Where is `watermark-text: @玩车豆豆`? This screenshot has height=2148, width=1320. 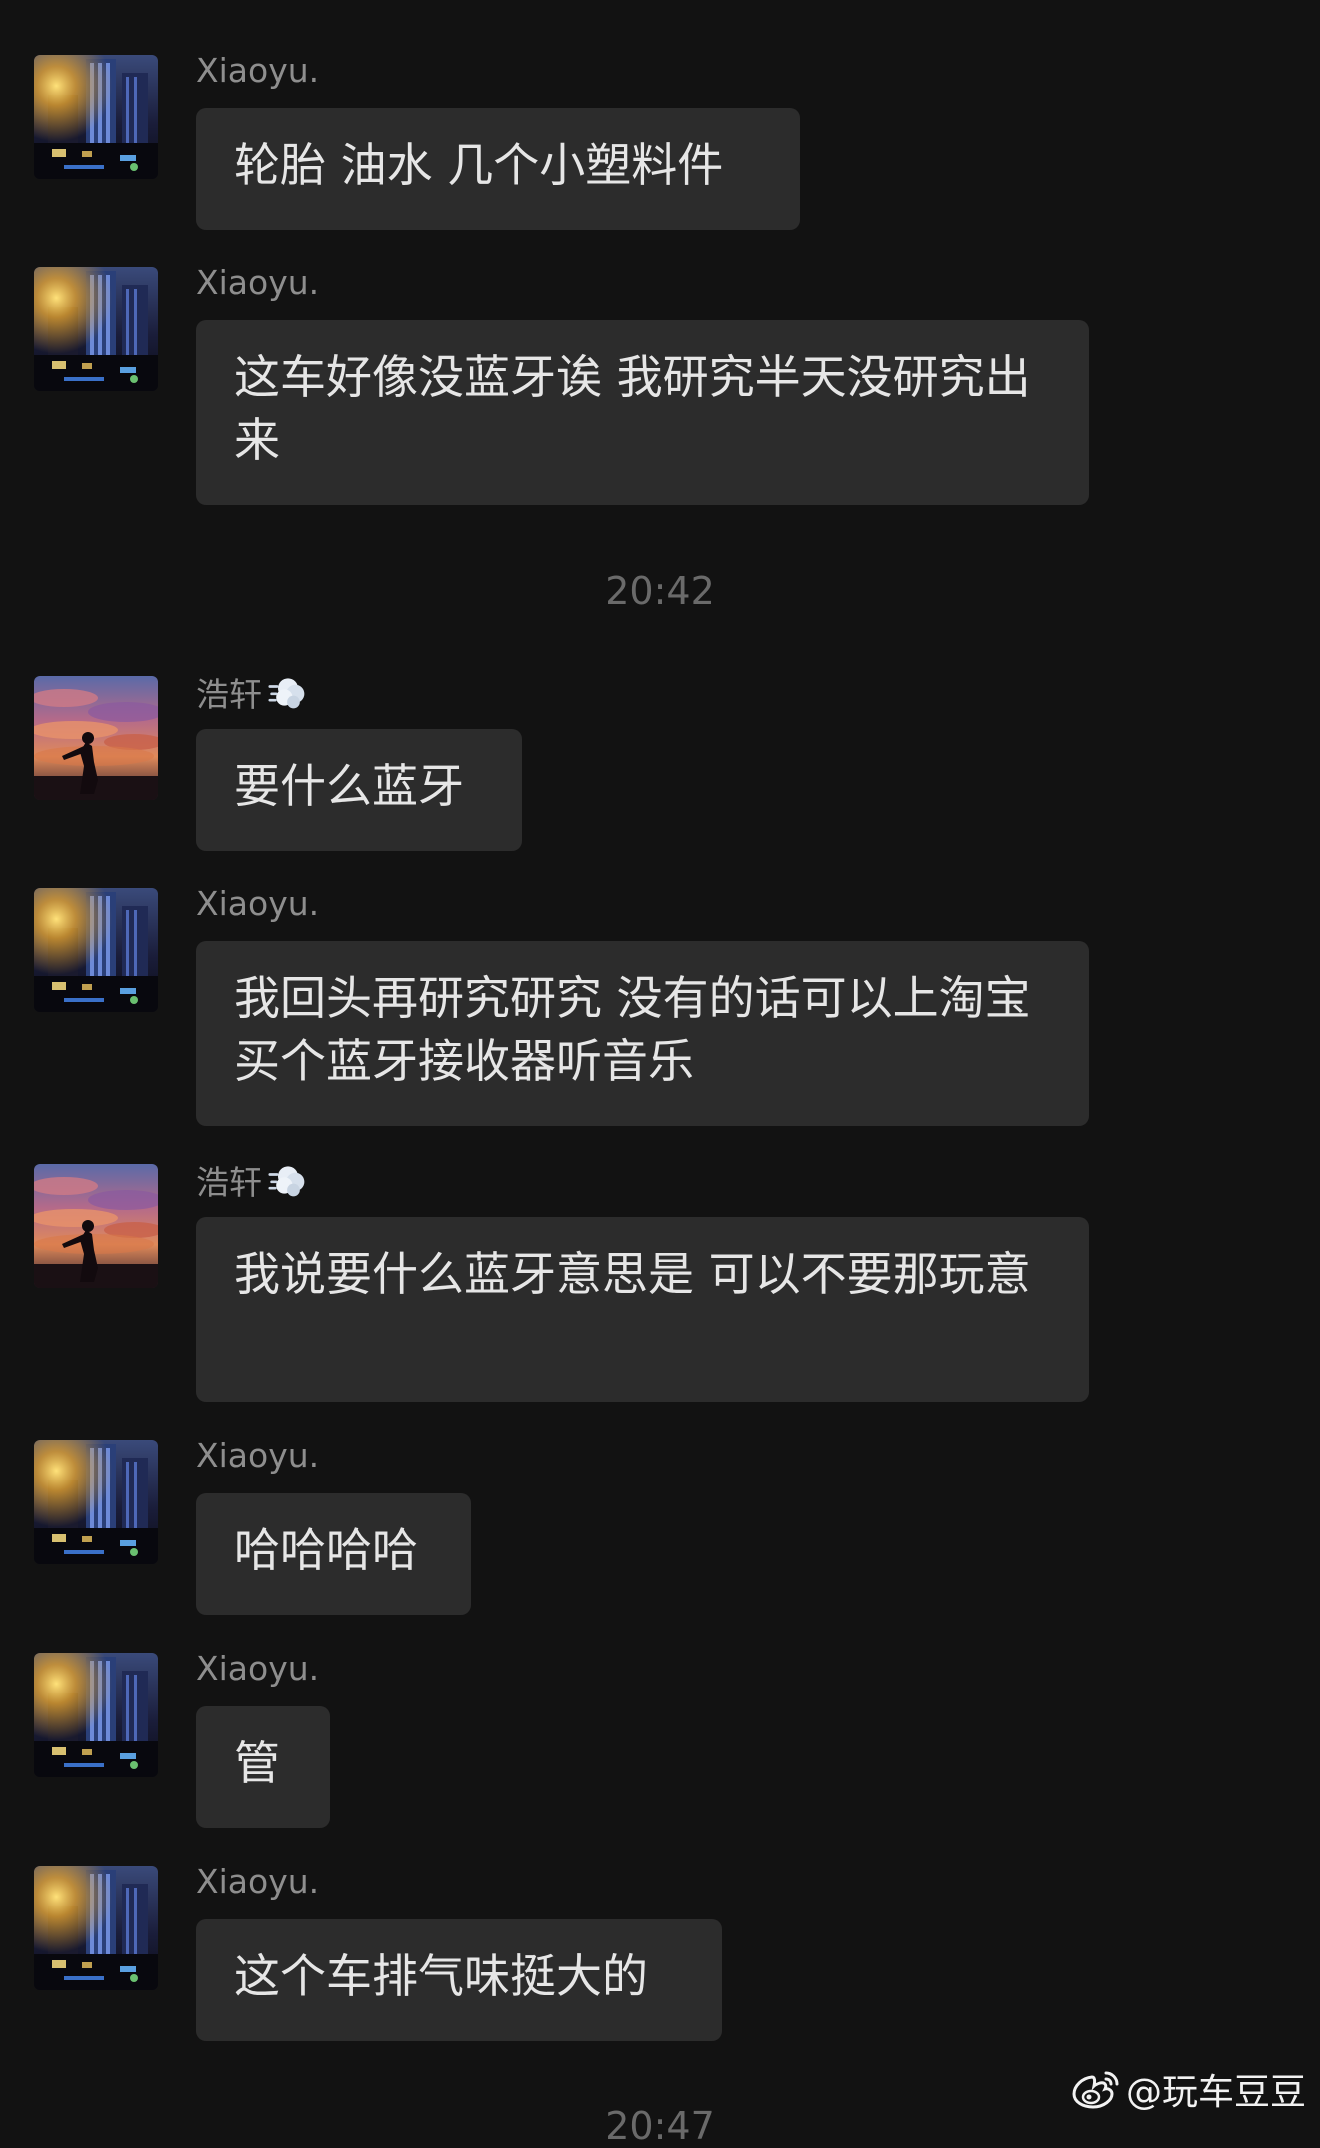
watermark-text: @玩车豆豆 is located at coordinates (1215, 2092).